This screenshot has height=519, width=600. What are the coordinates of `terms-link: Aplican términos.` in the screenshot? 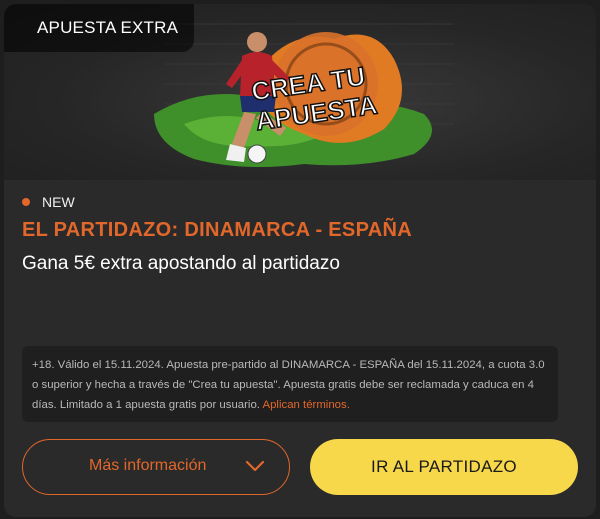 It's located at (306, 405).